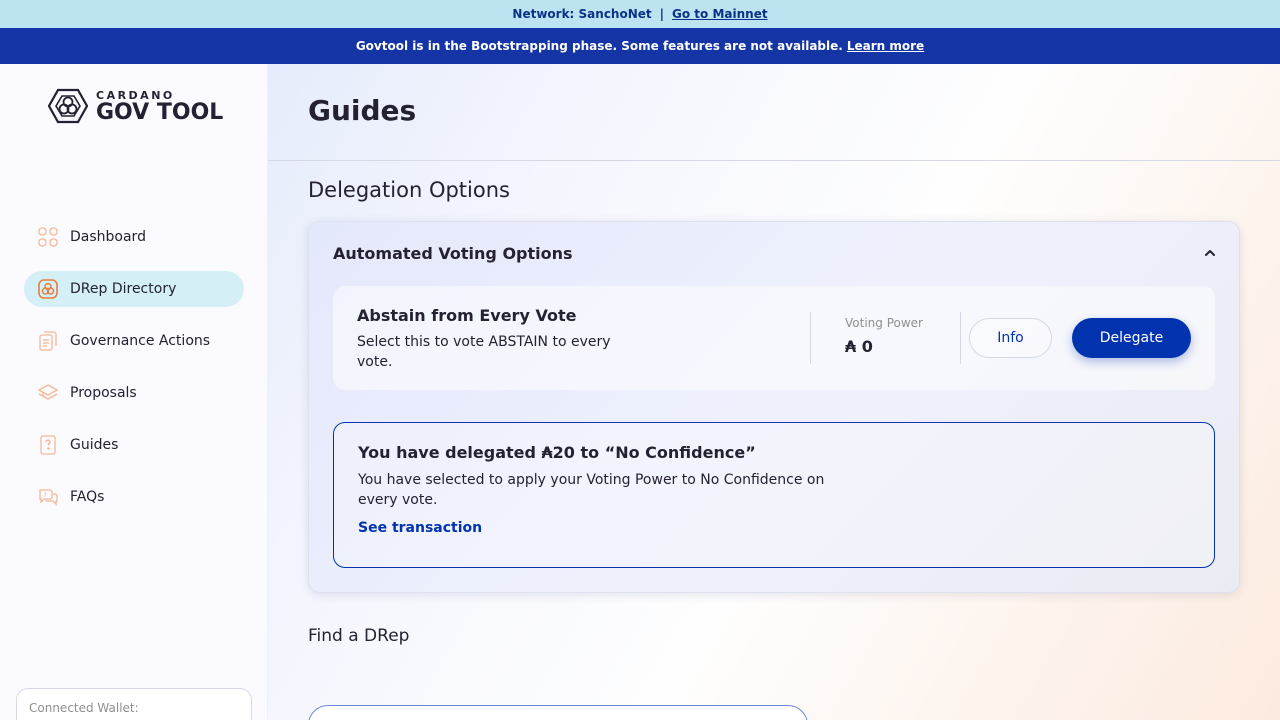  Describe the element at coordinates (134, 497) in the screenshot. I see `sidebar-item-faqs: ? FAQs` at that location.